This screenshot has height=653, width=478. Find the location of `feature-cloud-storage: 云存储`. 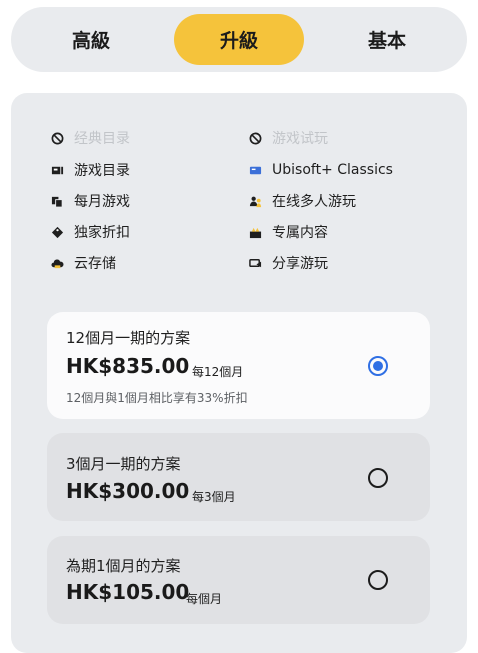

feature-cloud-storage: 云存储 is located at coordinates (83, 263).